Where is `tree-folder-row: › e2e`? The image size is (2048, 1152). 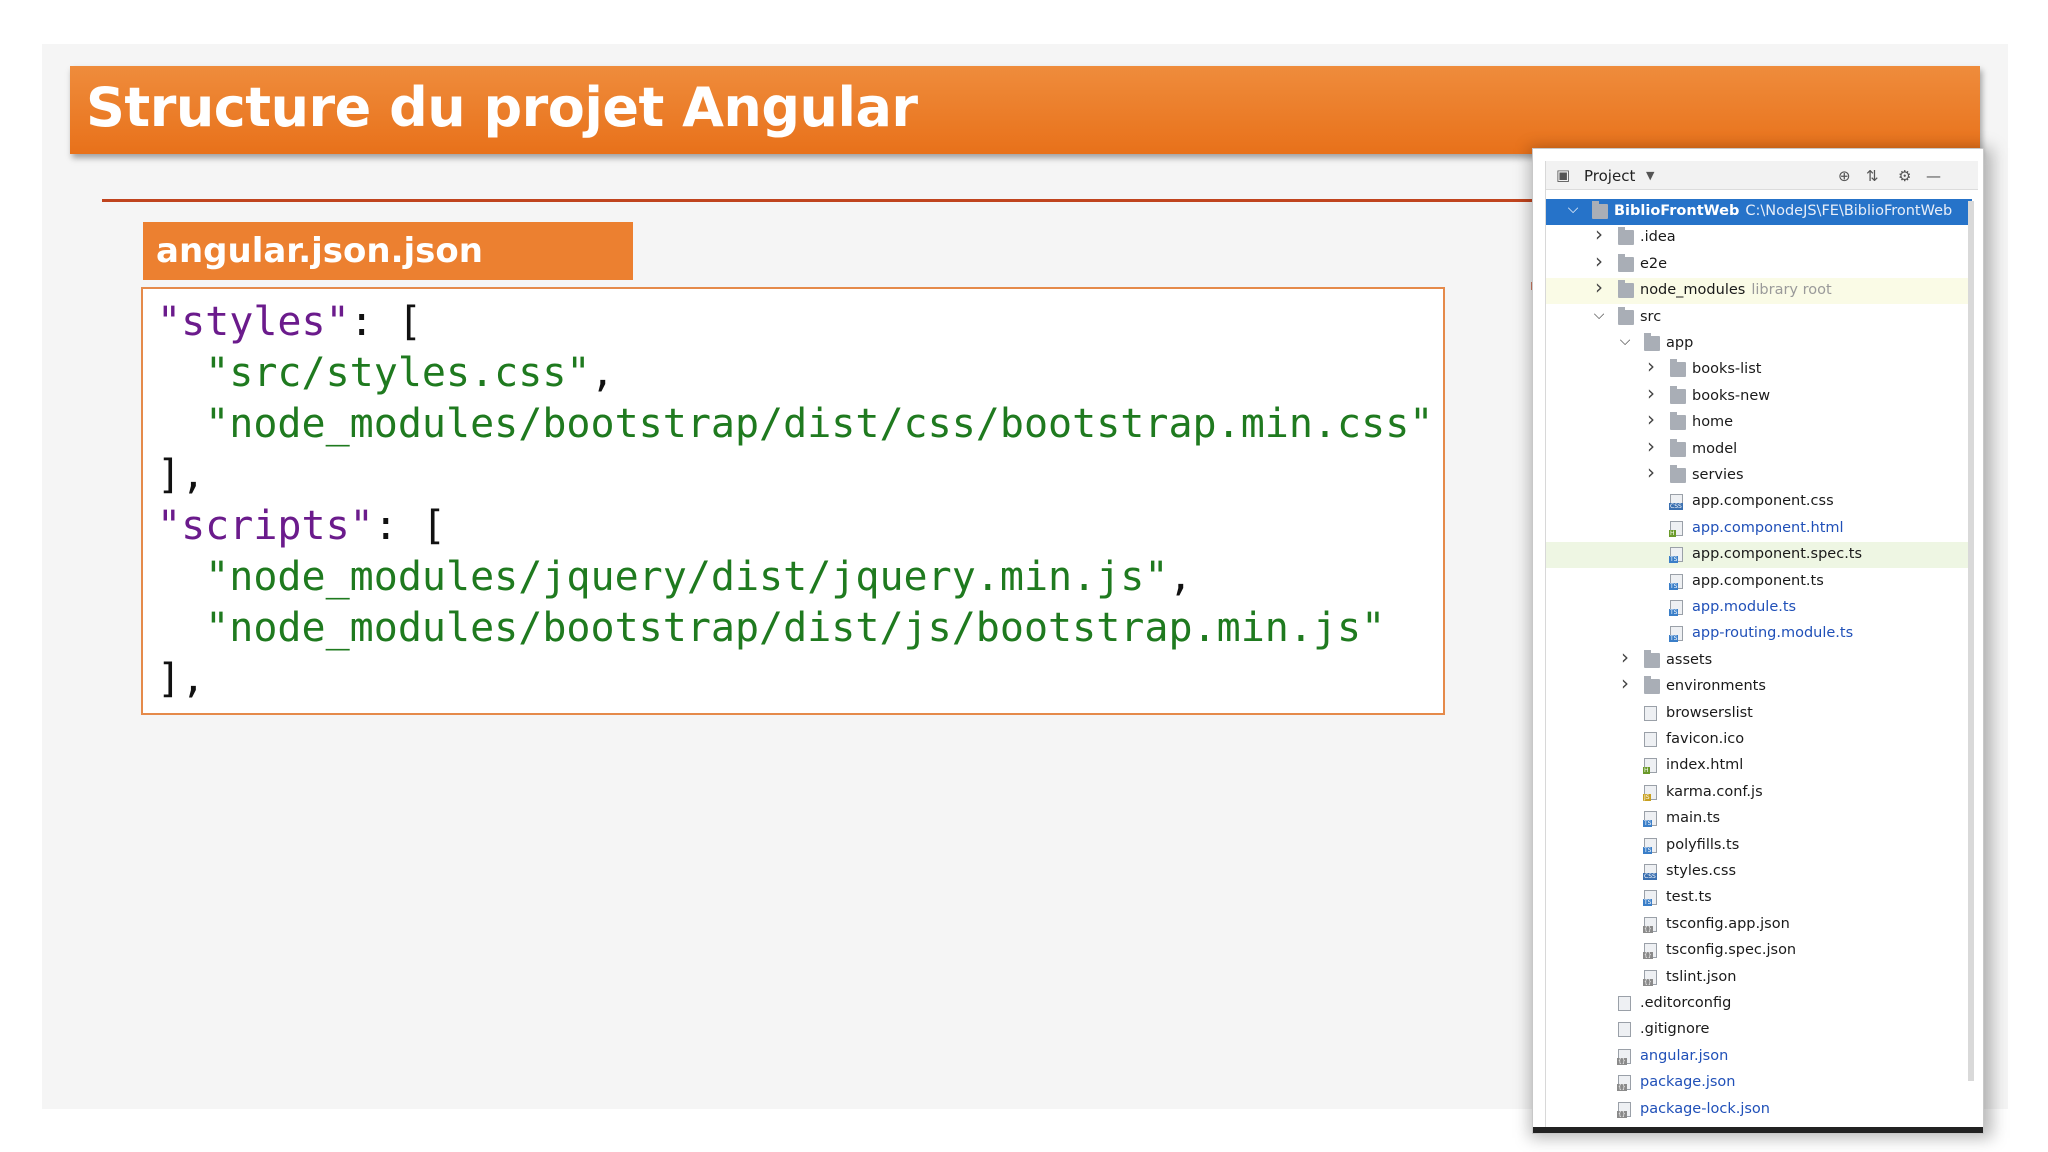 tree-folder-row: › e2e is located at coordinates (1759, 263).